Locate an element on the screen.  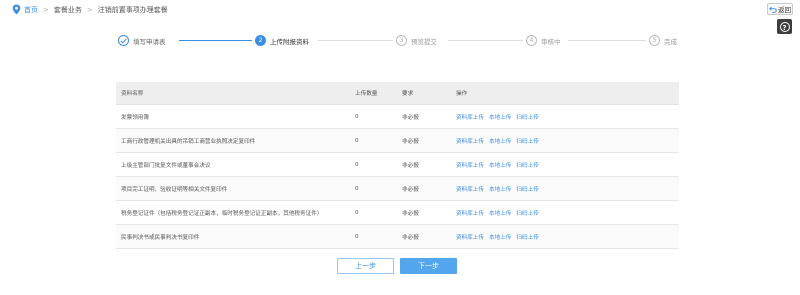
step-4: 4 审核中 is located at coordinates (543, 40).